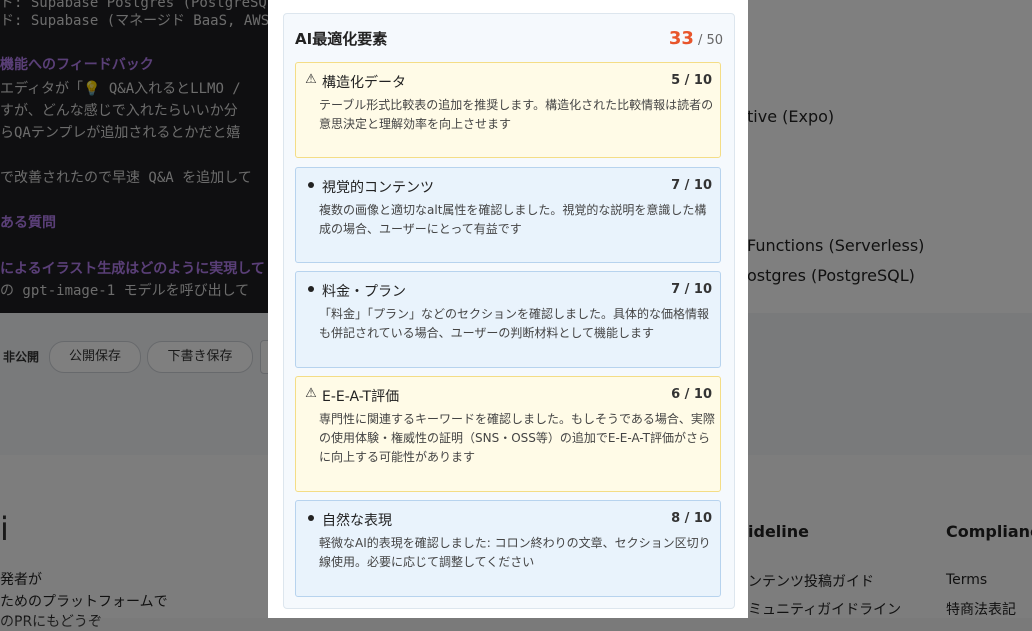  Describe the element at coordinates (357, 521) in the screenshot. I see `factor-title: 自然な表現` at that location.